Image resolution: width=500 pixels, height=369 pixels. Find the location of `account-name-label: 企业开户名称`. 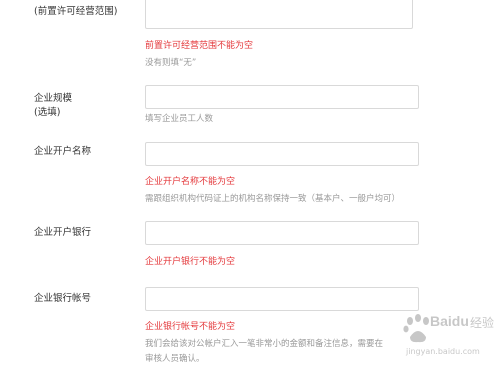

account-name-label: 企业开户名称 is located at coordinates (63, 151).